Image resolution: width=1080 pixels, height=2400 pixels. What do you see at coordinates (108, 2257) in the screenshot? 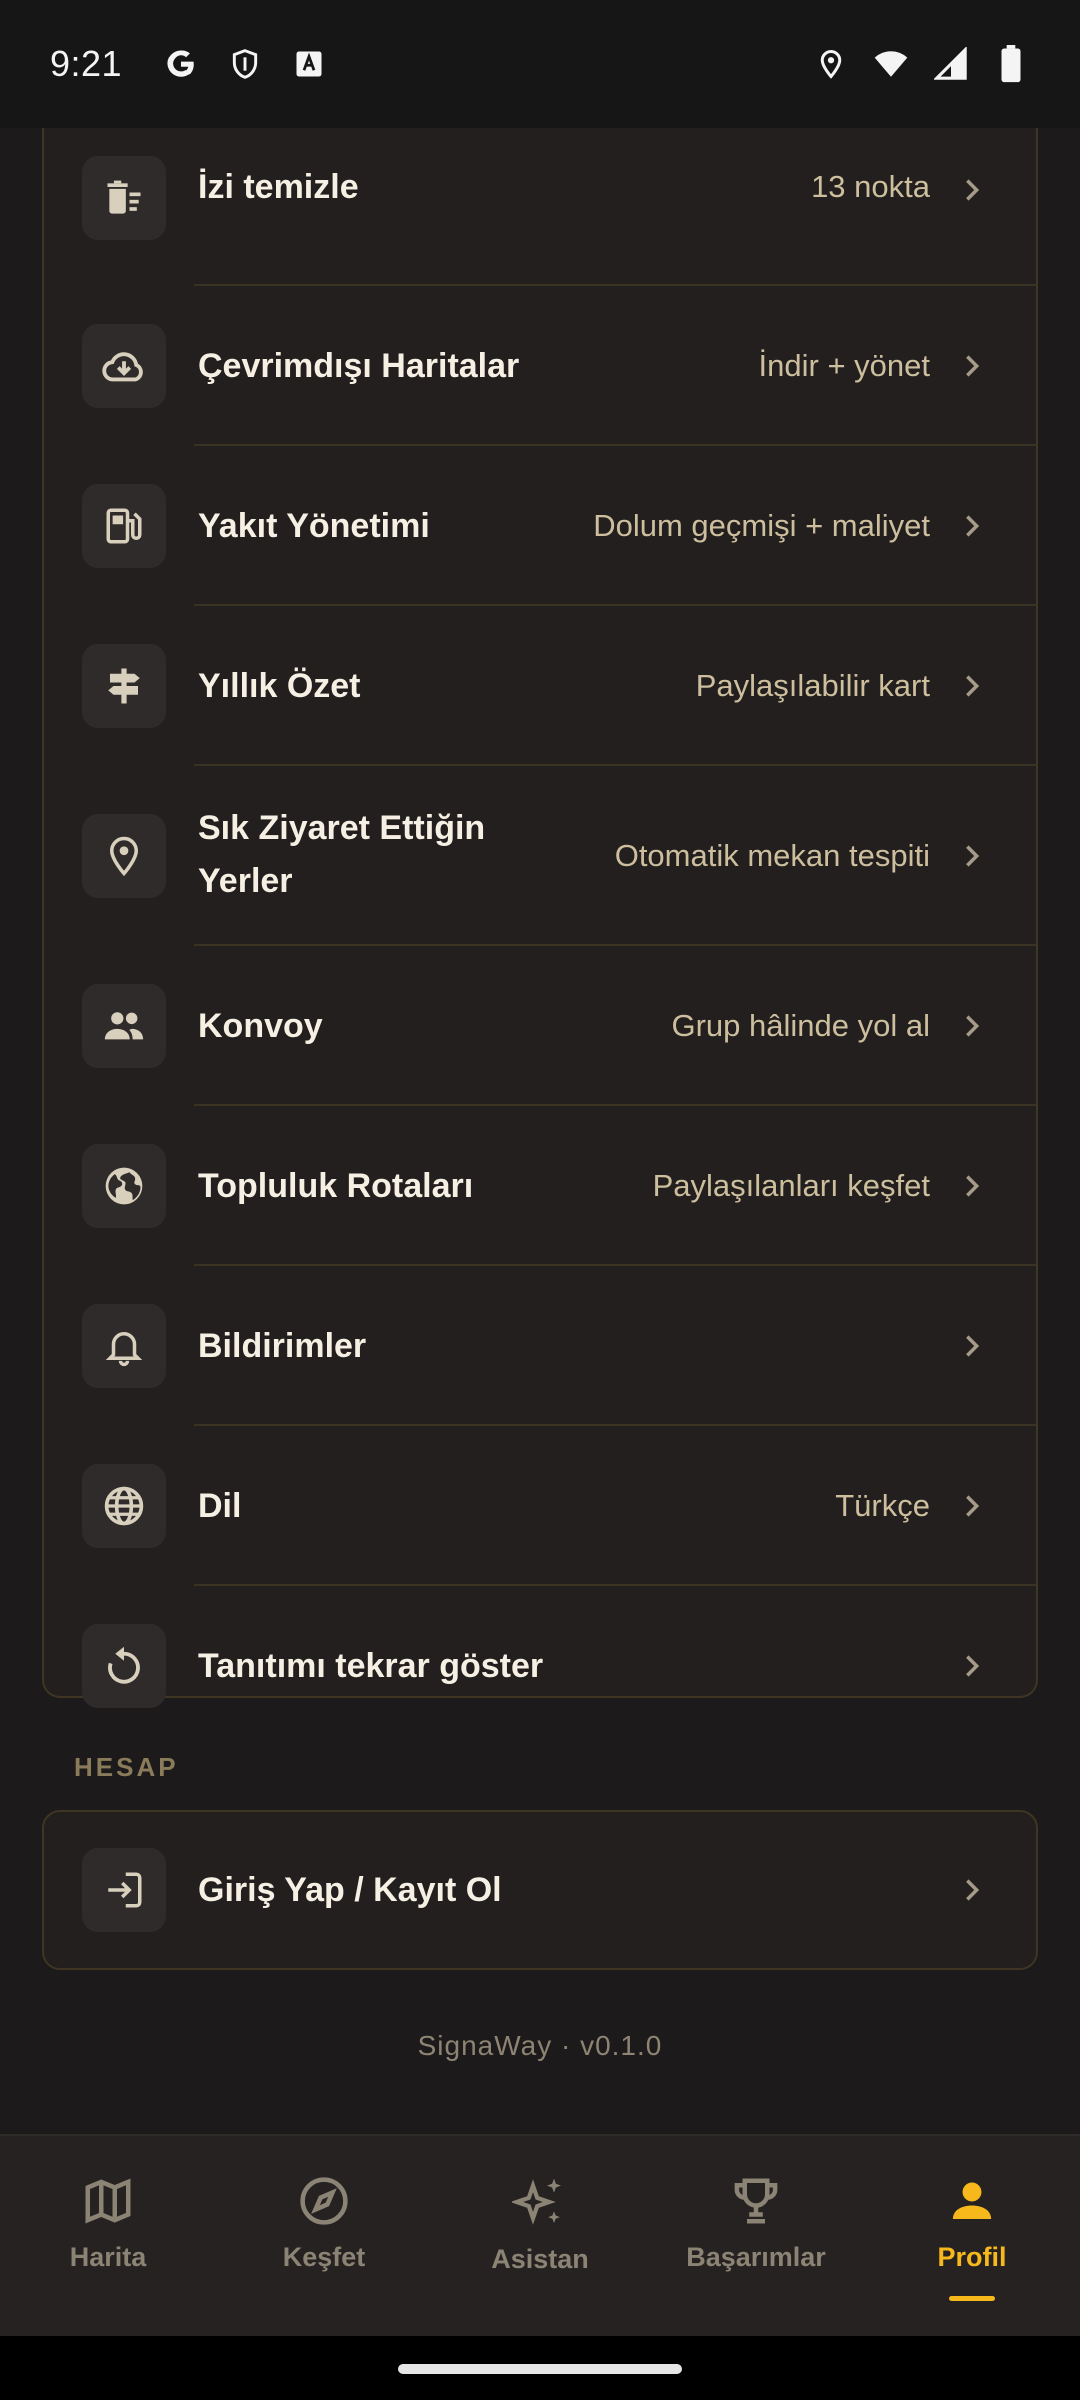
I see `nav-label: Harita` at bounding box center [108, 2257].